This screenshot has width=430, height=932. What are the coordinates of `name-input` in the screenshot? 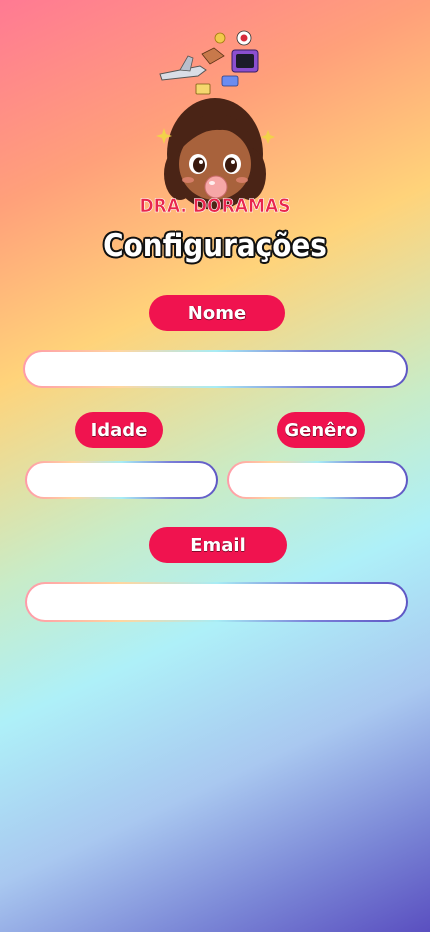 It's located at (215, 369).